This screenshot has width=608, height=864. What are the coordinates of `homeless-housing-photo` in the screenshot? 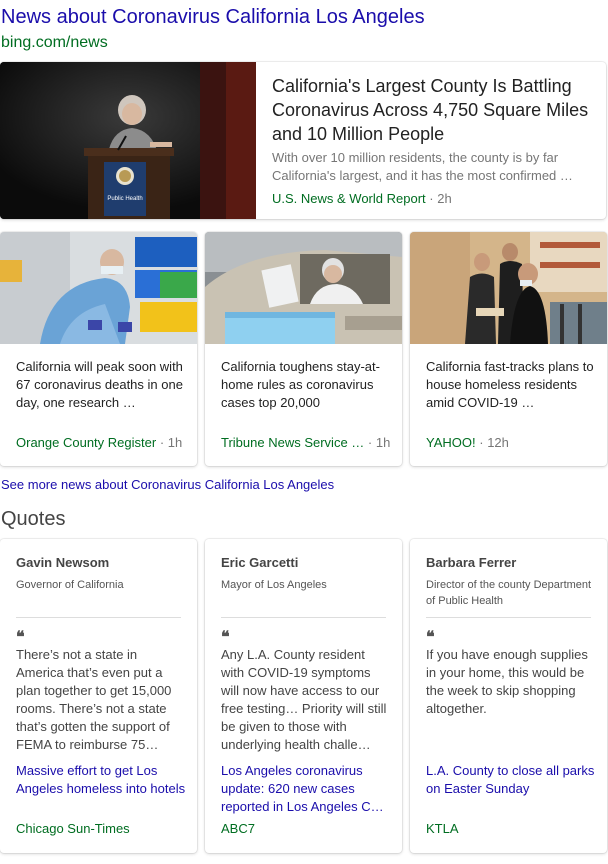 It's located at (508, 288).